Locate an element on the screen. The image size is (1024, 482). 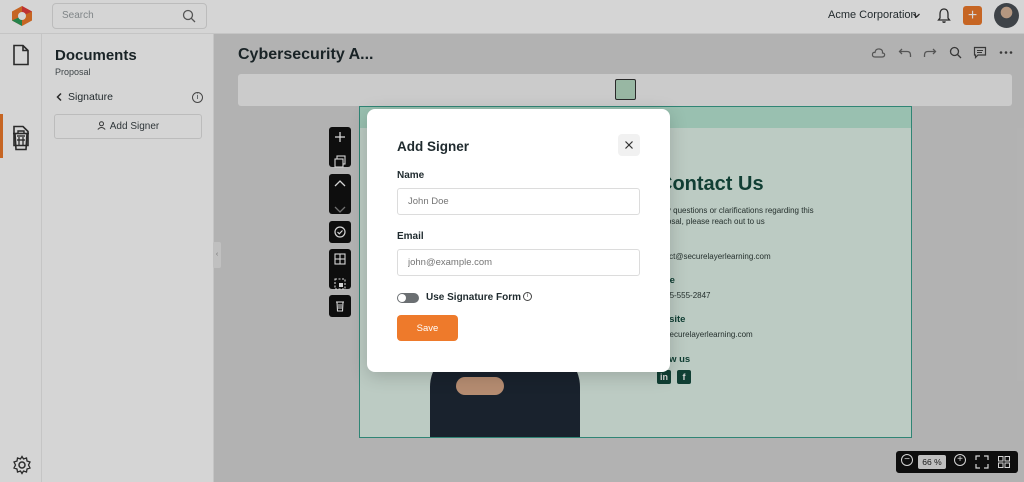
close-icon is located at coordinates (629, 145).